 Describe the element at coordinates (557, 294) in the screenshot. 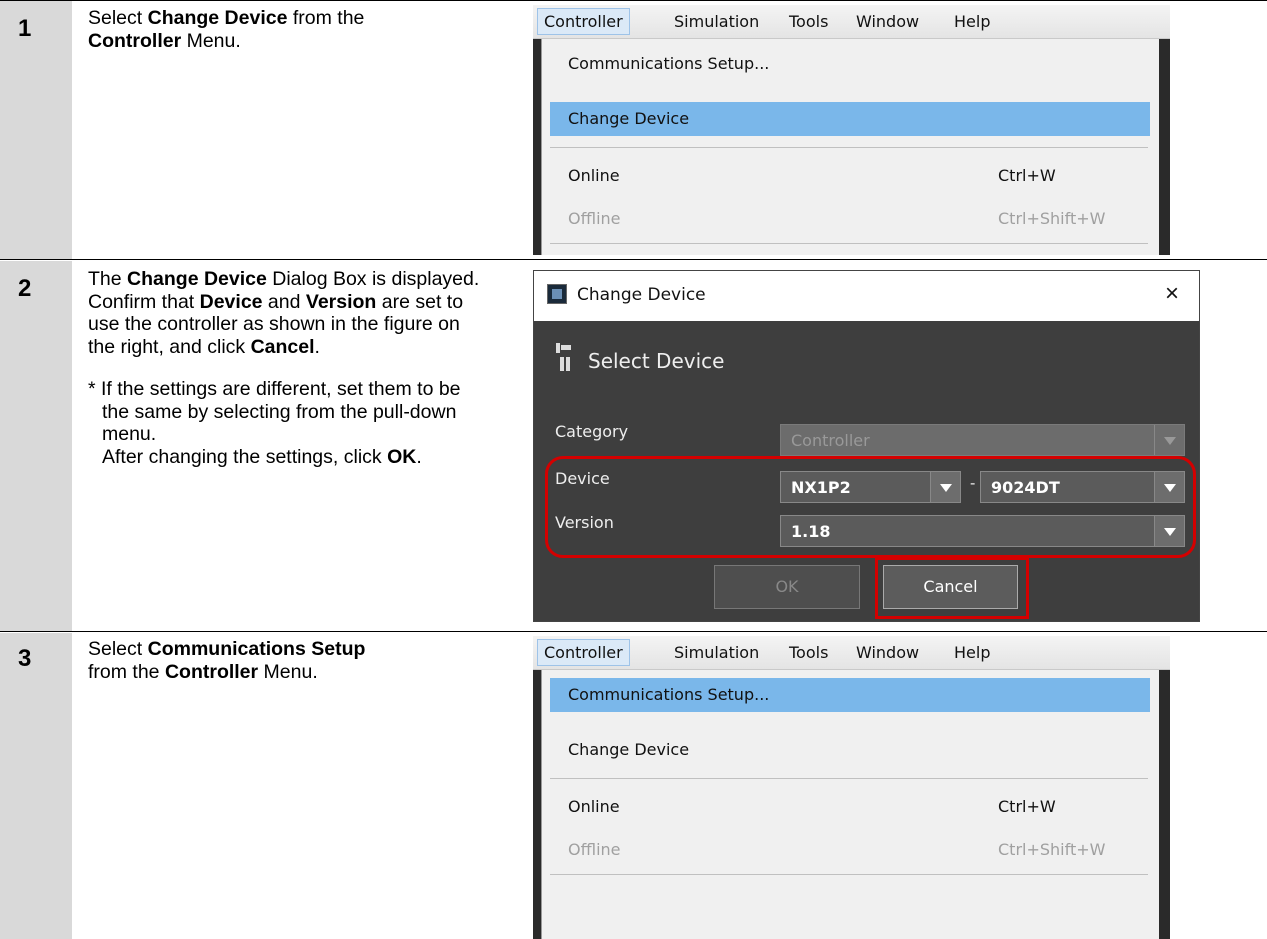

I see `app-icon` at that location.